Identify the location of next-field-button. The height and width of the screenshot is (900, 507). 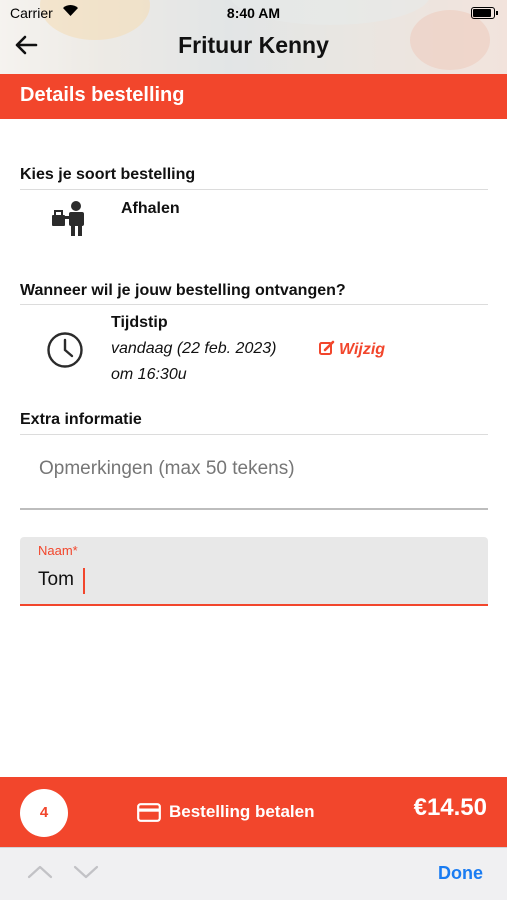
(86, 872).